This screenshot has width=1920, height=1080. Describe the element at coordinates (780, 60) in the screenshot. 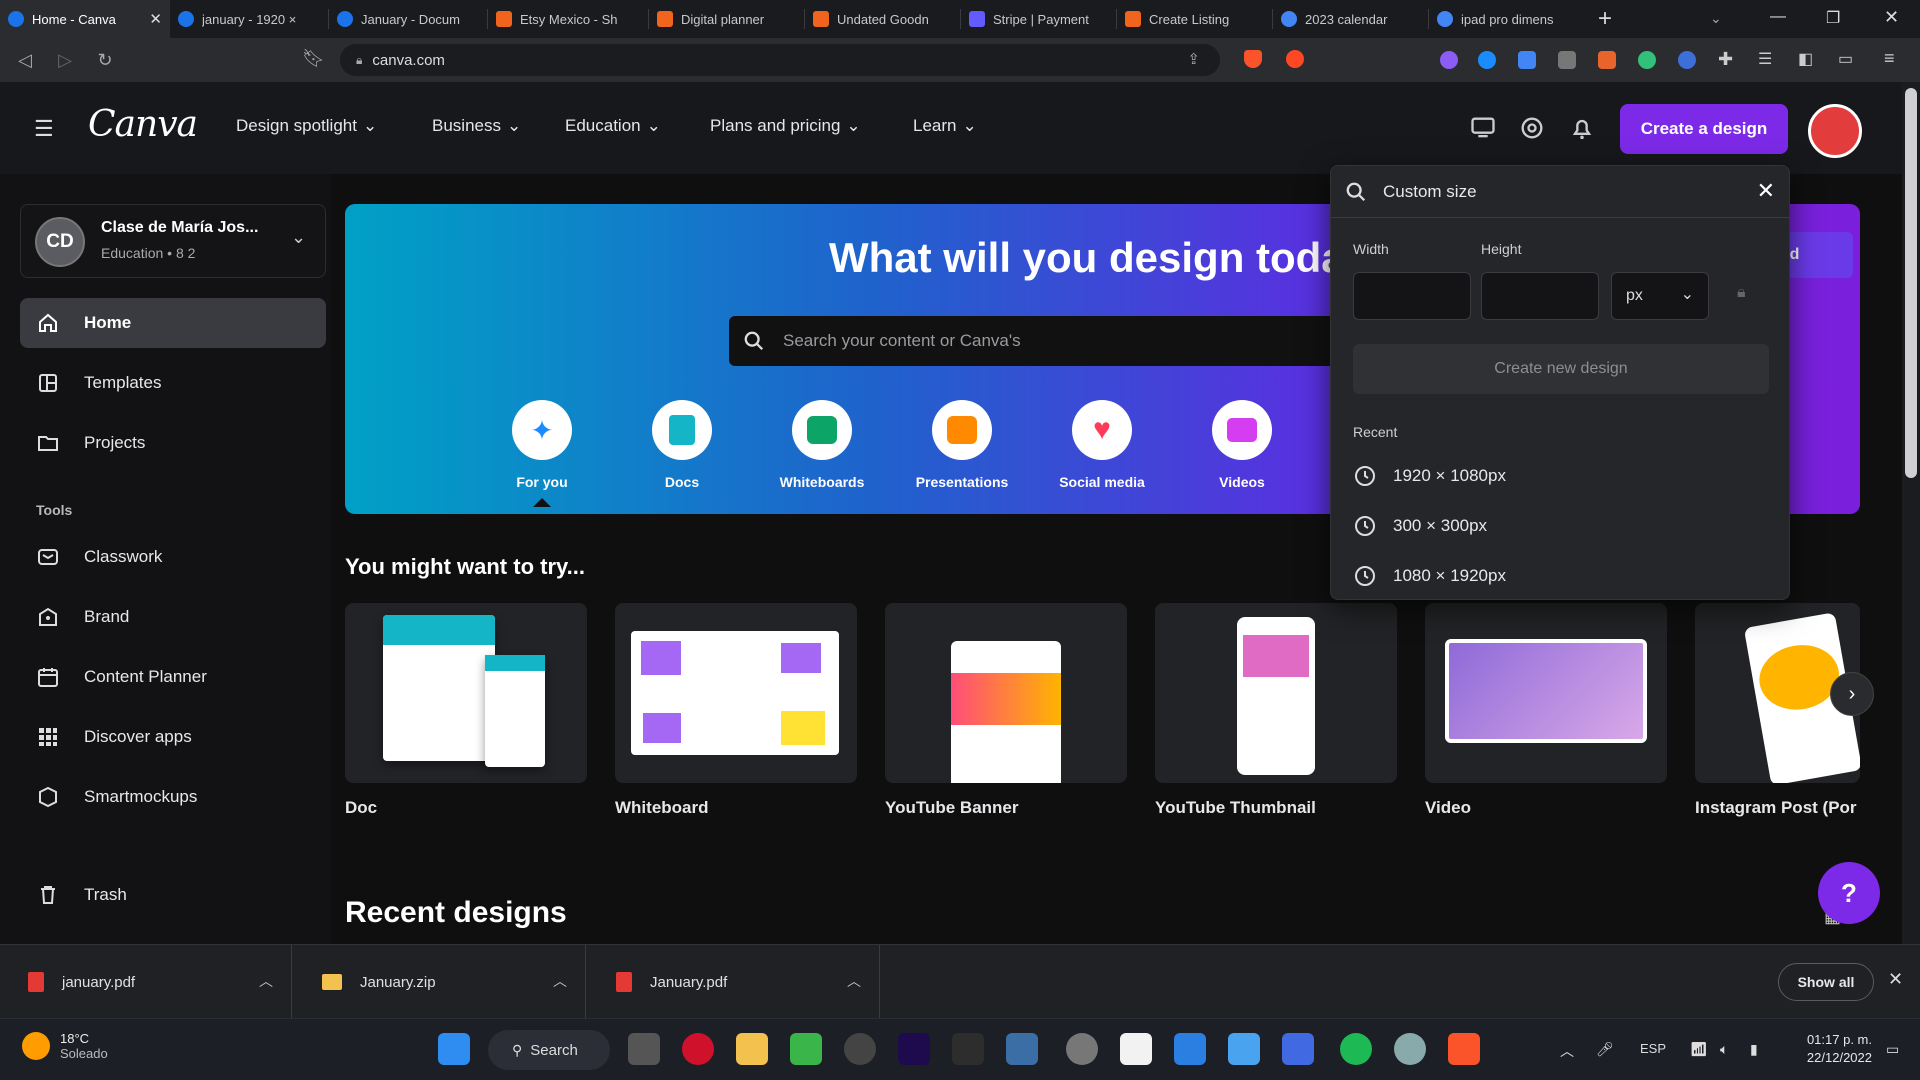

I see `url-bar: 🔒︎ canva.com ⇪` at that location.